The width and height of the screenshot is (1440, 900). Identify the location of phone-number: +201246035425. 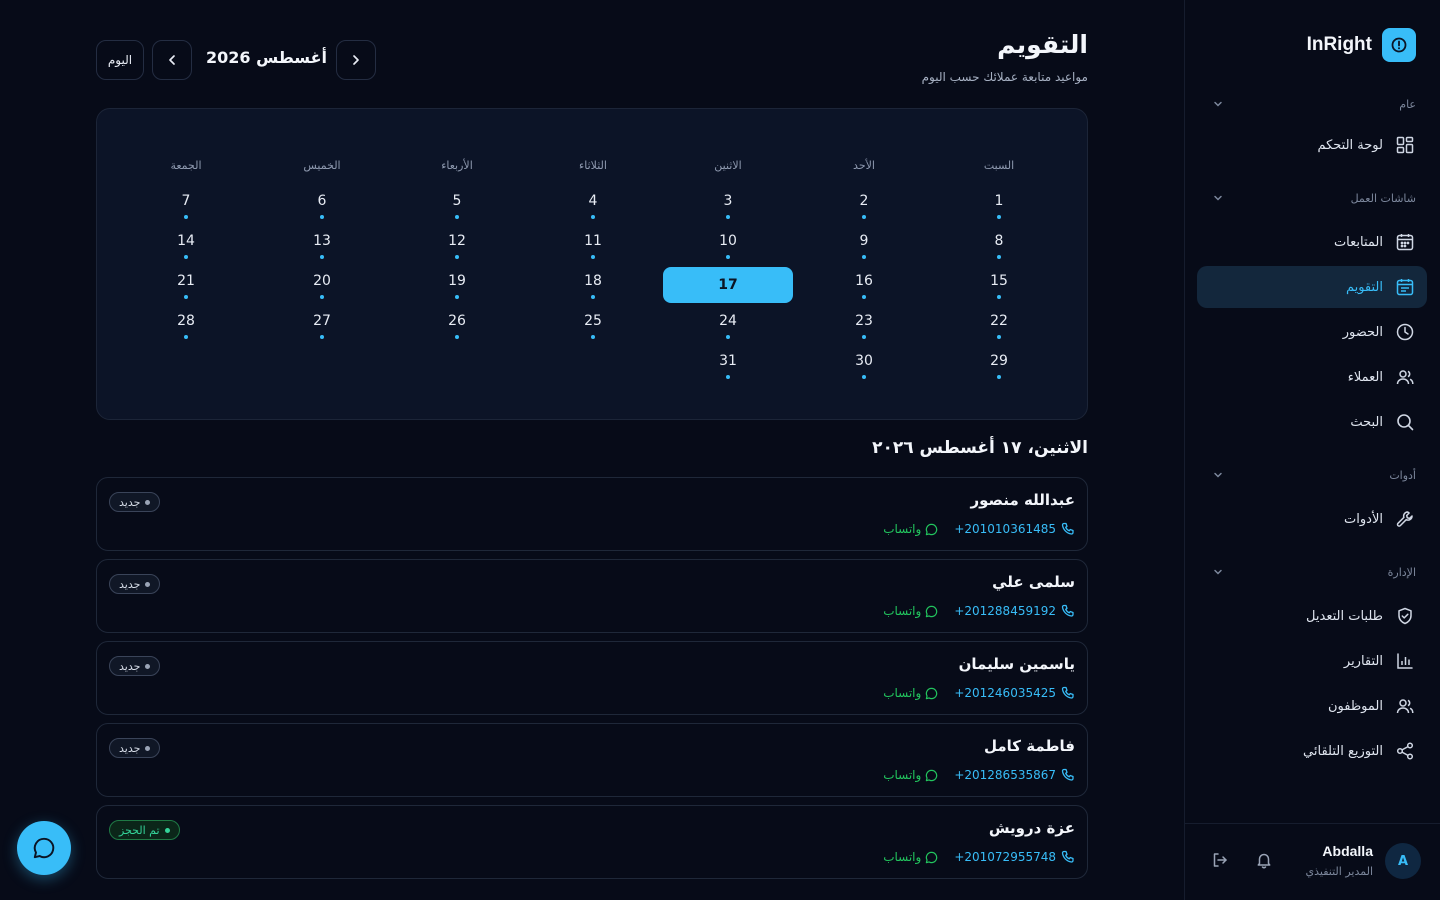
(1005, 693).